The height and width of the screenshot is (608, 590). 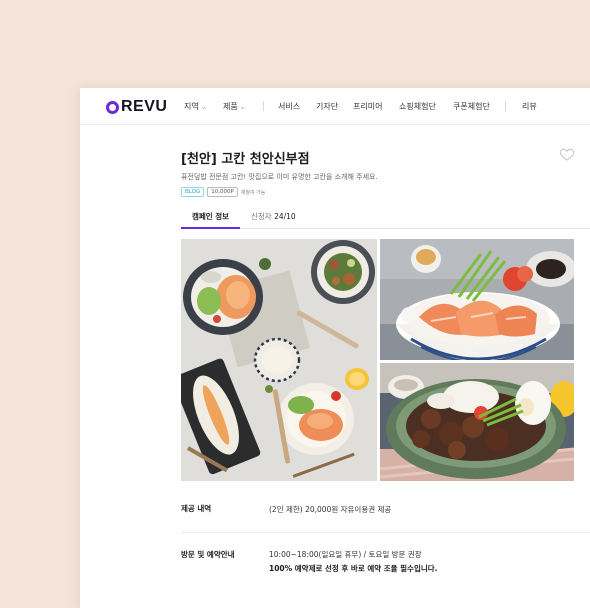 I want to click on nav-service: 서비스, so click(x=289, y=106).